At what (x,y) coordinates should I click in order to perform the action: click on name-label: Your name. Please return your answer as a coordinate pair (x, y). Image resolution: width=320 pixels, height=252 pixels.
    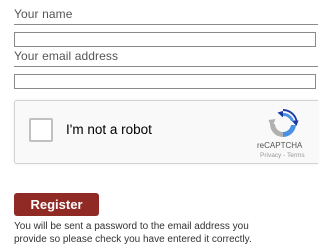
    Looking at the image, I should click on (43, 14).